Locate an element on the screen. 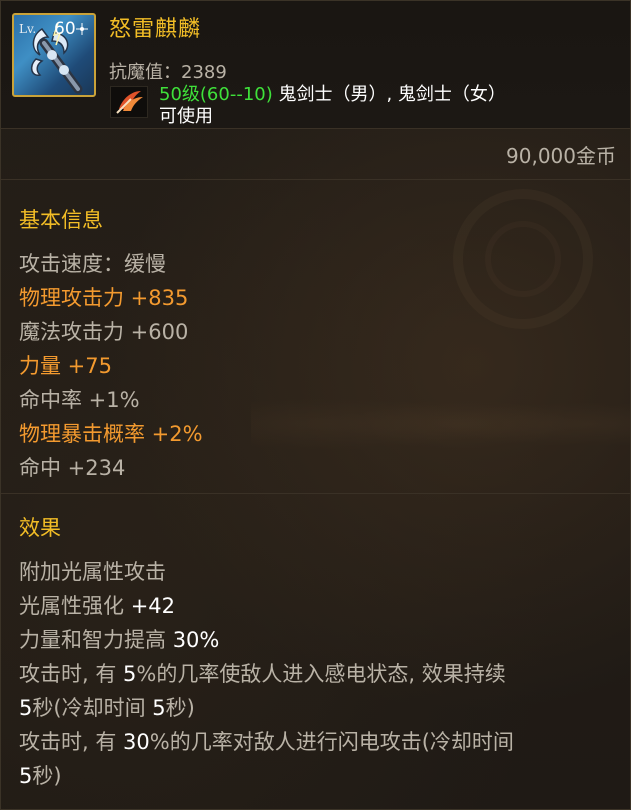 This screenshot has height=810, width=631. effect-line: 5秒(冷却时间 5秒) is located at coordinates (107, 707).